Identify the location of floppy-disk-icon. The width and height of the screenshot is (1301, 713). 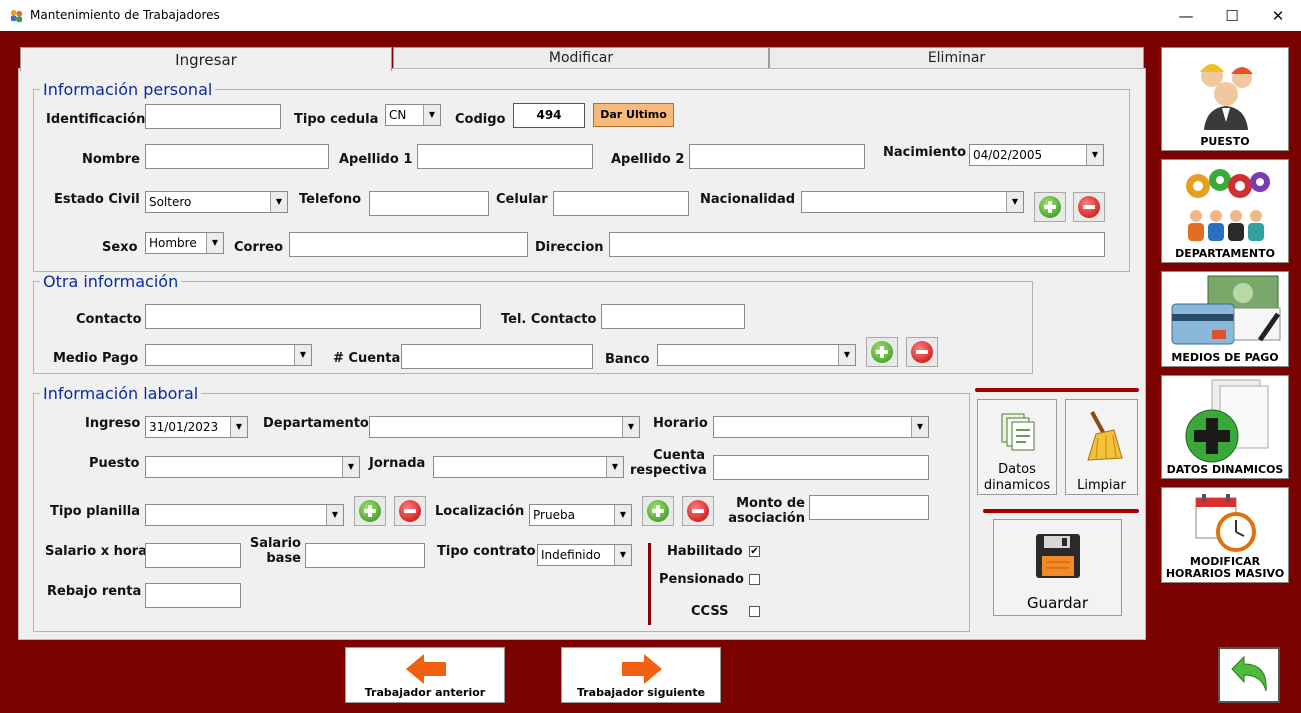
(1058, 556).